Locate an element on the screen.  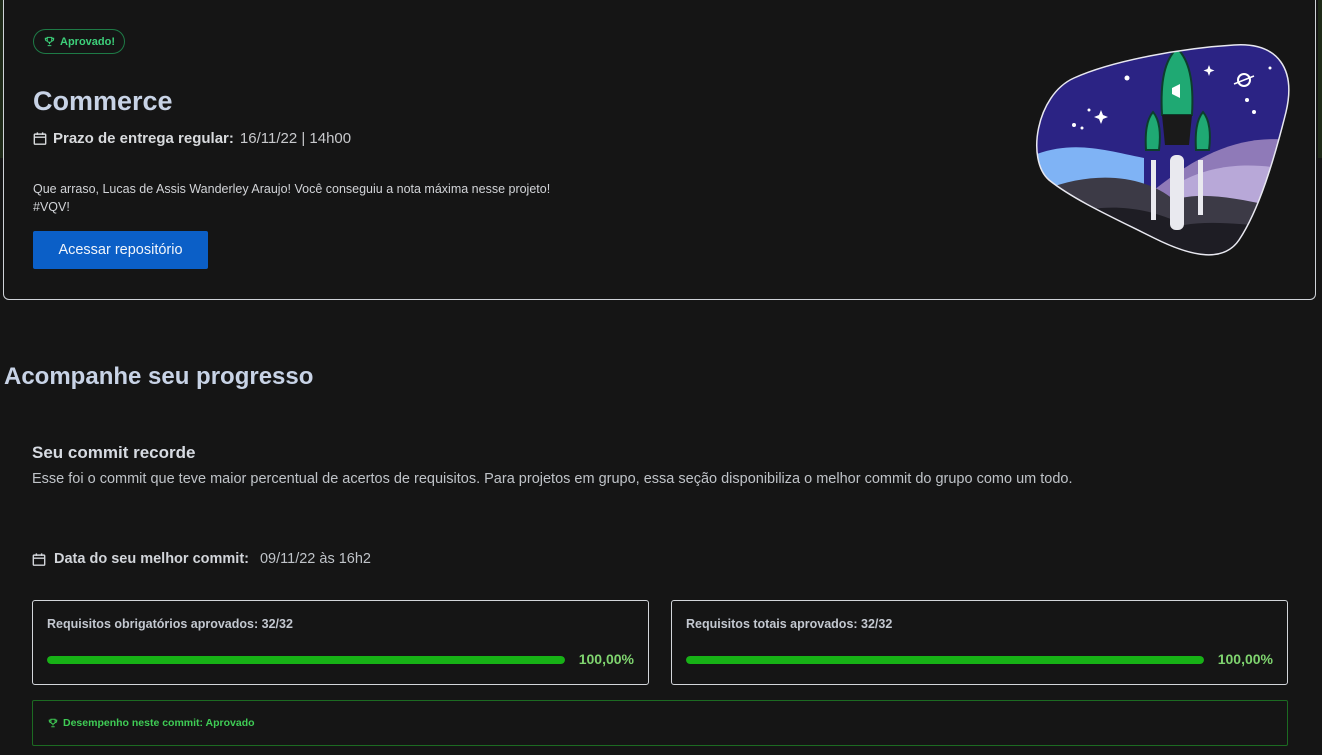
total-progress-fill is located at coordinates (945, 660).